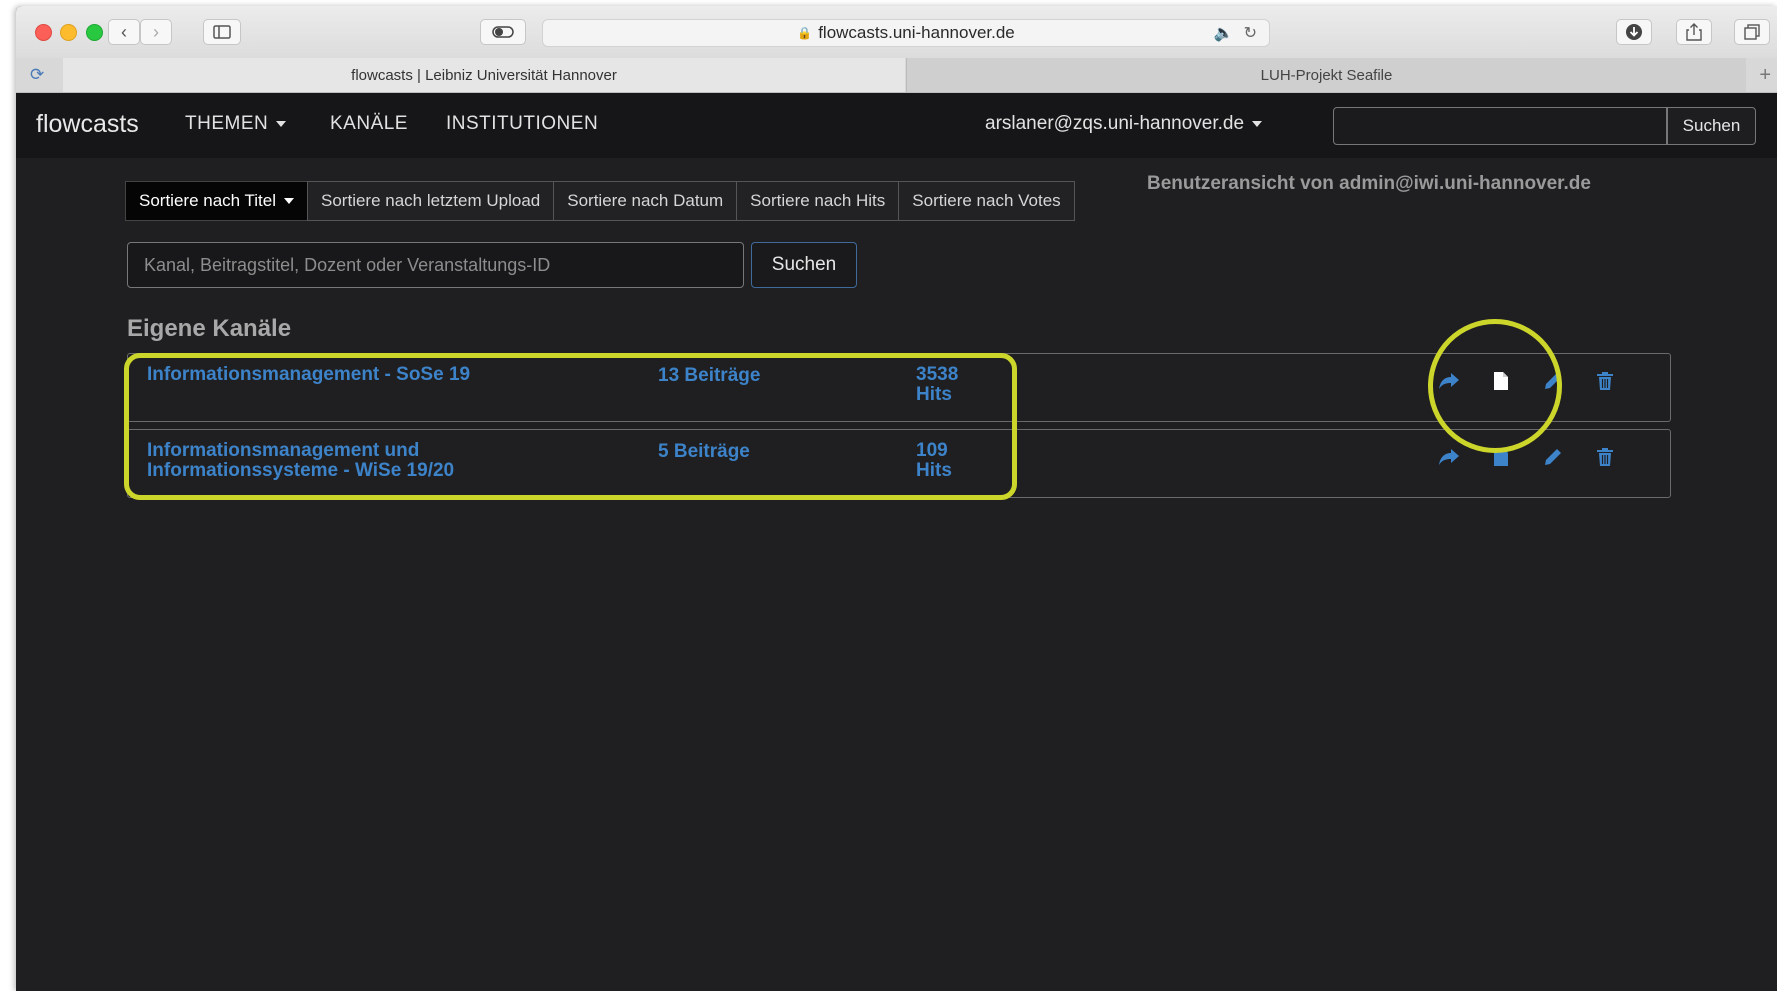  Describe the element at coordinates (369, 124) in the screenshot. I see `nav-item-kanaele: KANÄLE` at that location.